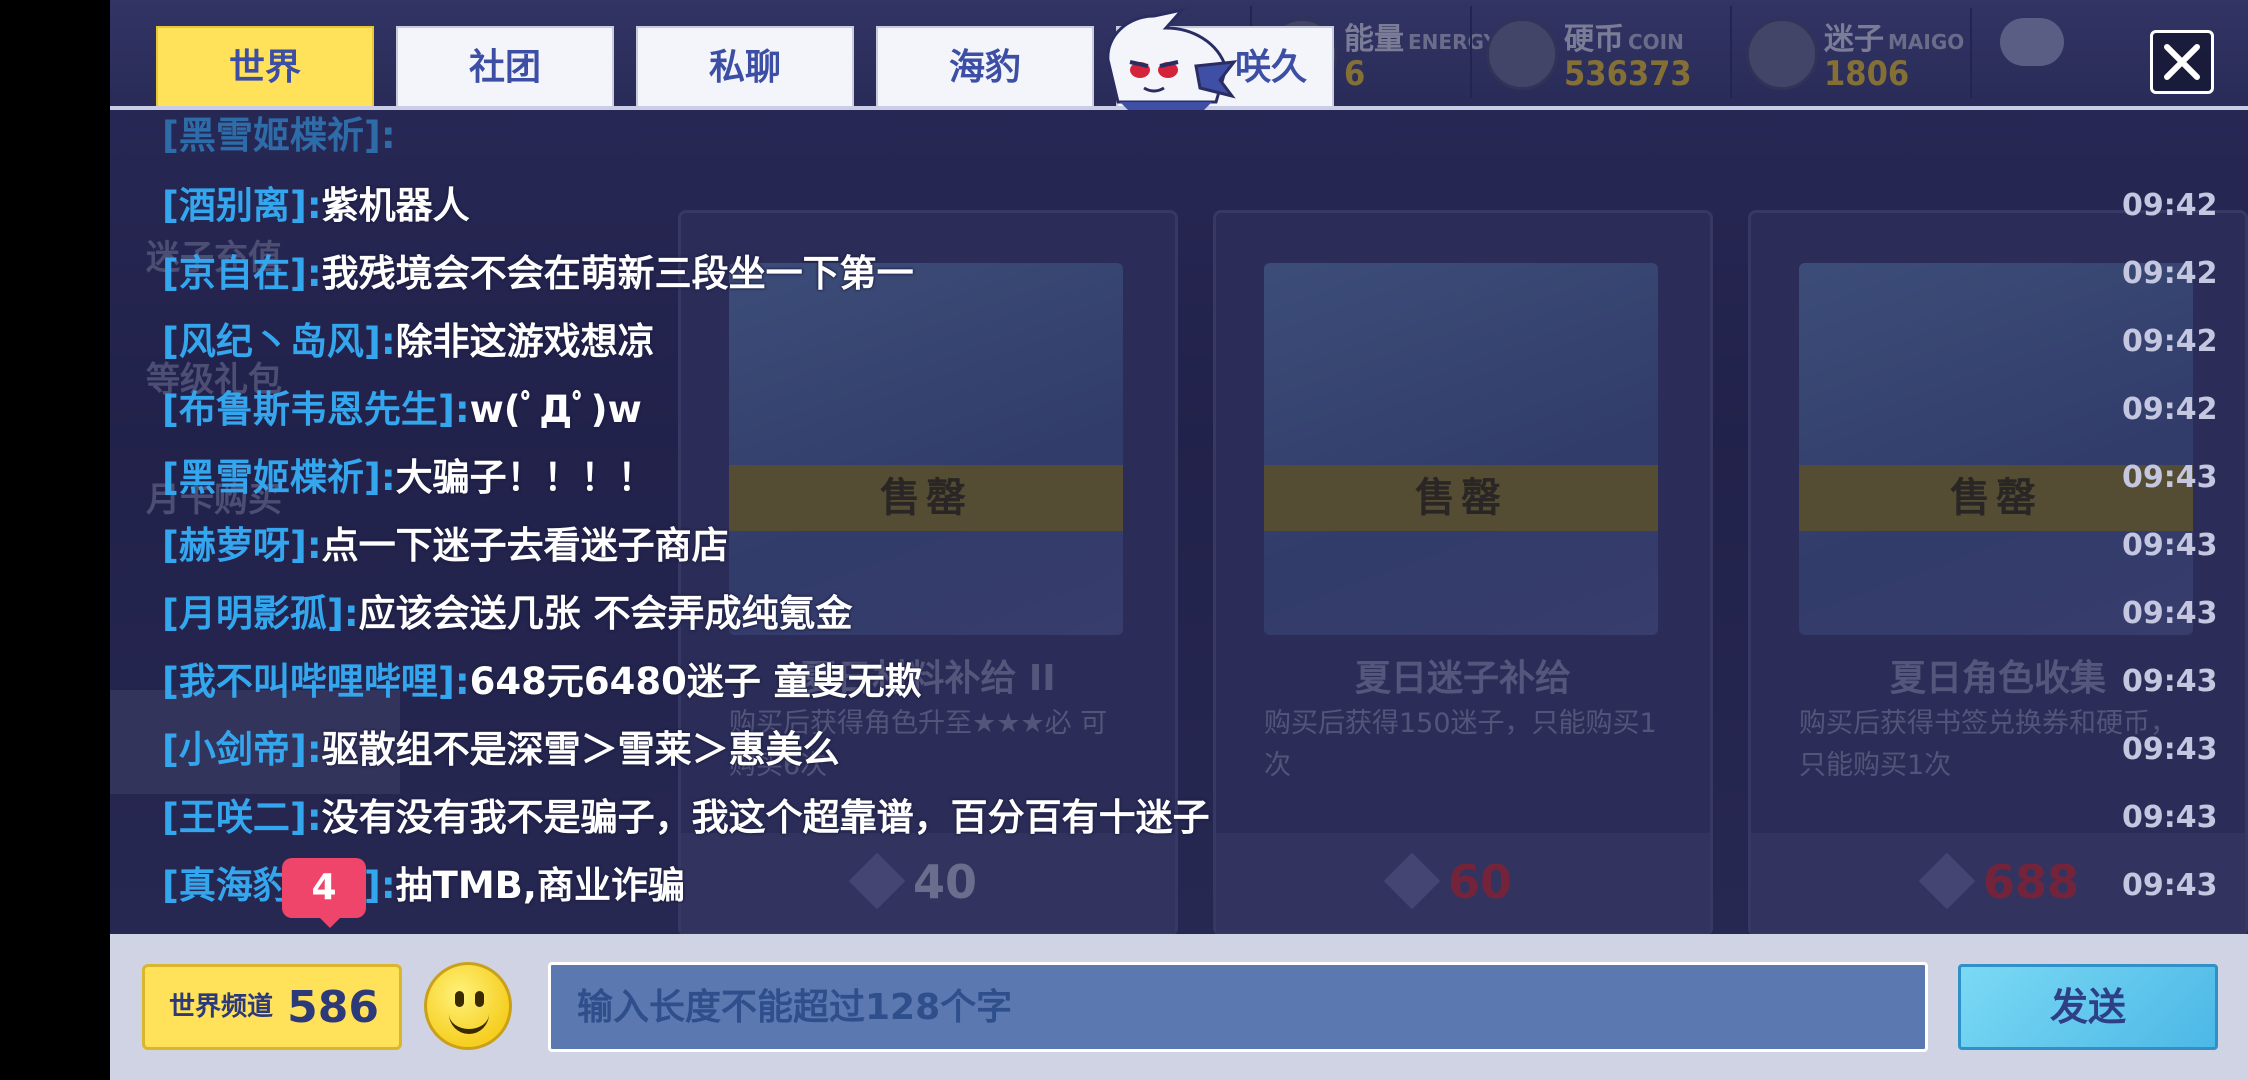 The width and height of the screenshot is (2248, 1080). Describe the element at coordinates (617, 273) in the screenshot. I see `message-text: 我残境会不会在萌新三段坐一下第一` at that location.